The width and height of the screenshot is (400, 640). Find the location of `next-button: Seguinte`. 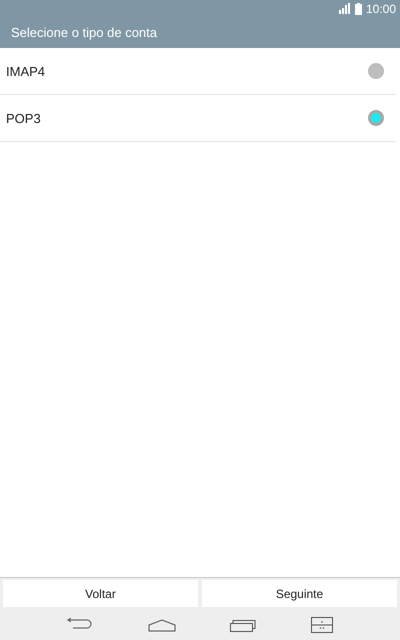

next-button: Seguinte is located at coordinates (299, 593).